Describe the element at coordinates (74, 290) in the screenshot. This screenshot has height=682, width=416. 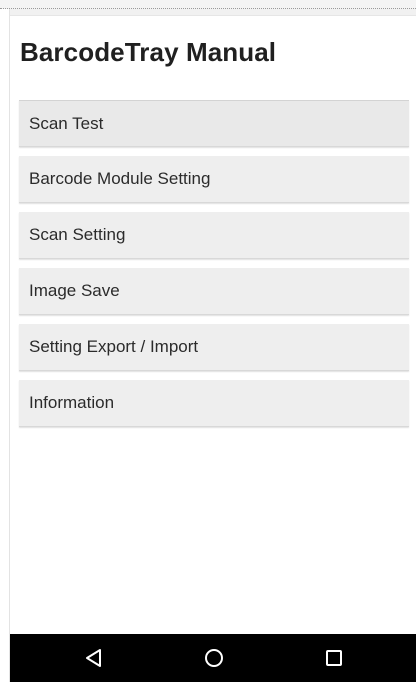
I see `menu-item-label: Image Save` at that location.